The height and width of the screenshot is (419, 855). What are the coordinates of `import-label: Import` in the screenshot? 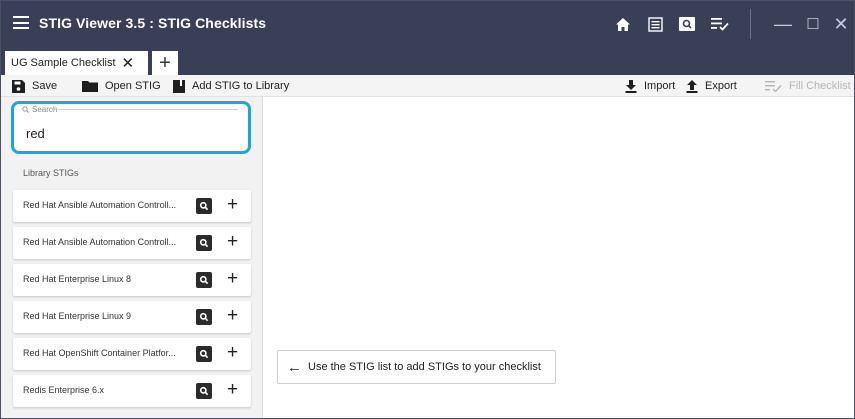 It's located at (660, 86).